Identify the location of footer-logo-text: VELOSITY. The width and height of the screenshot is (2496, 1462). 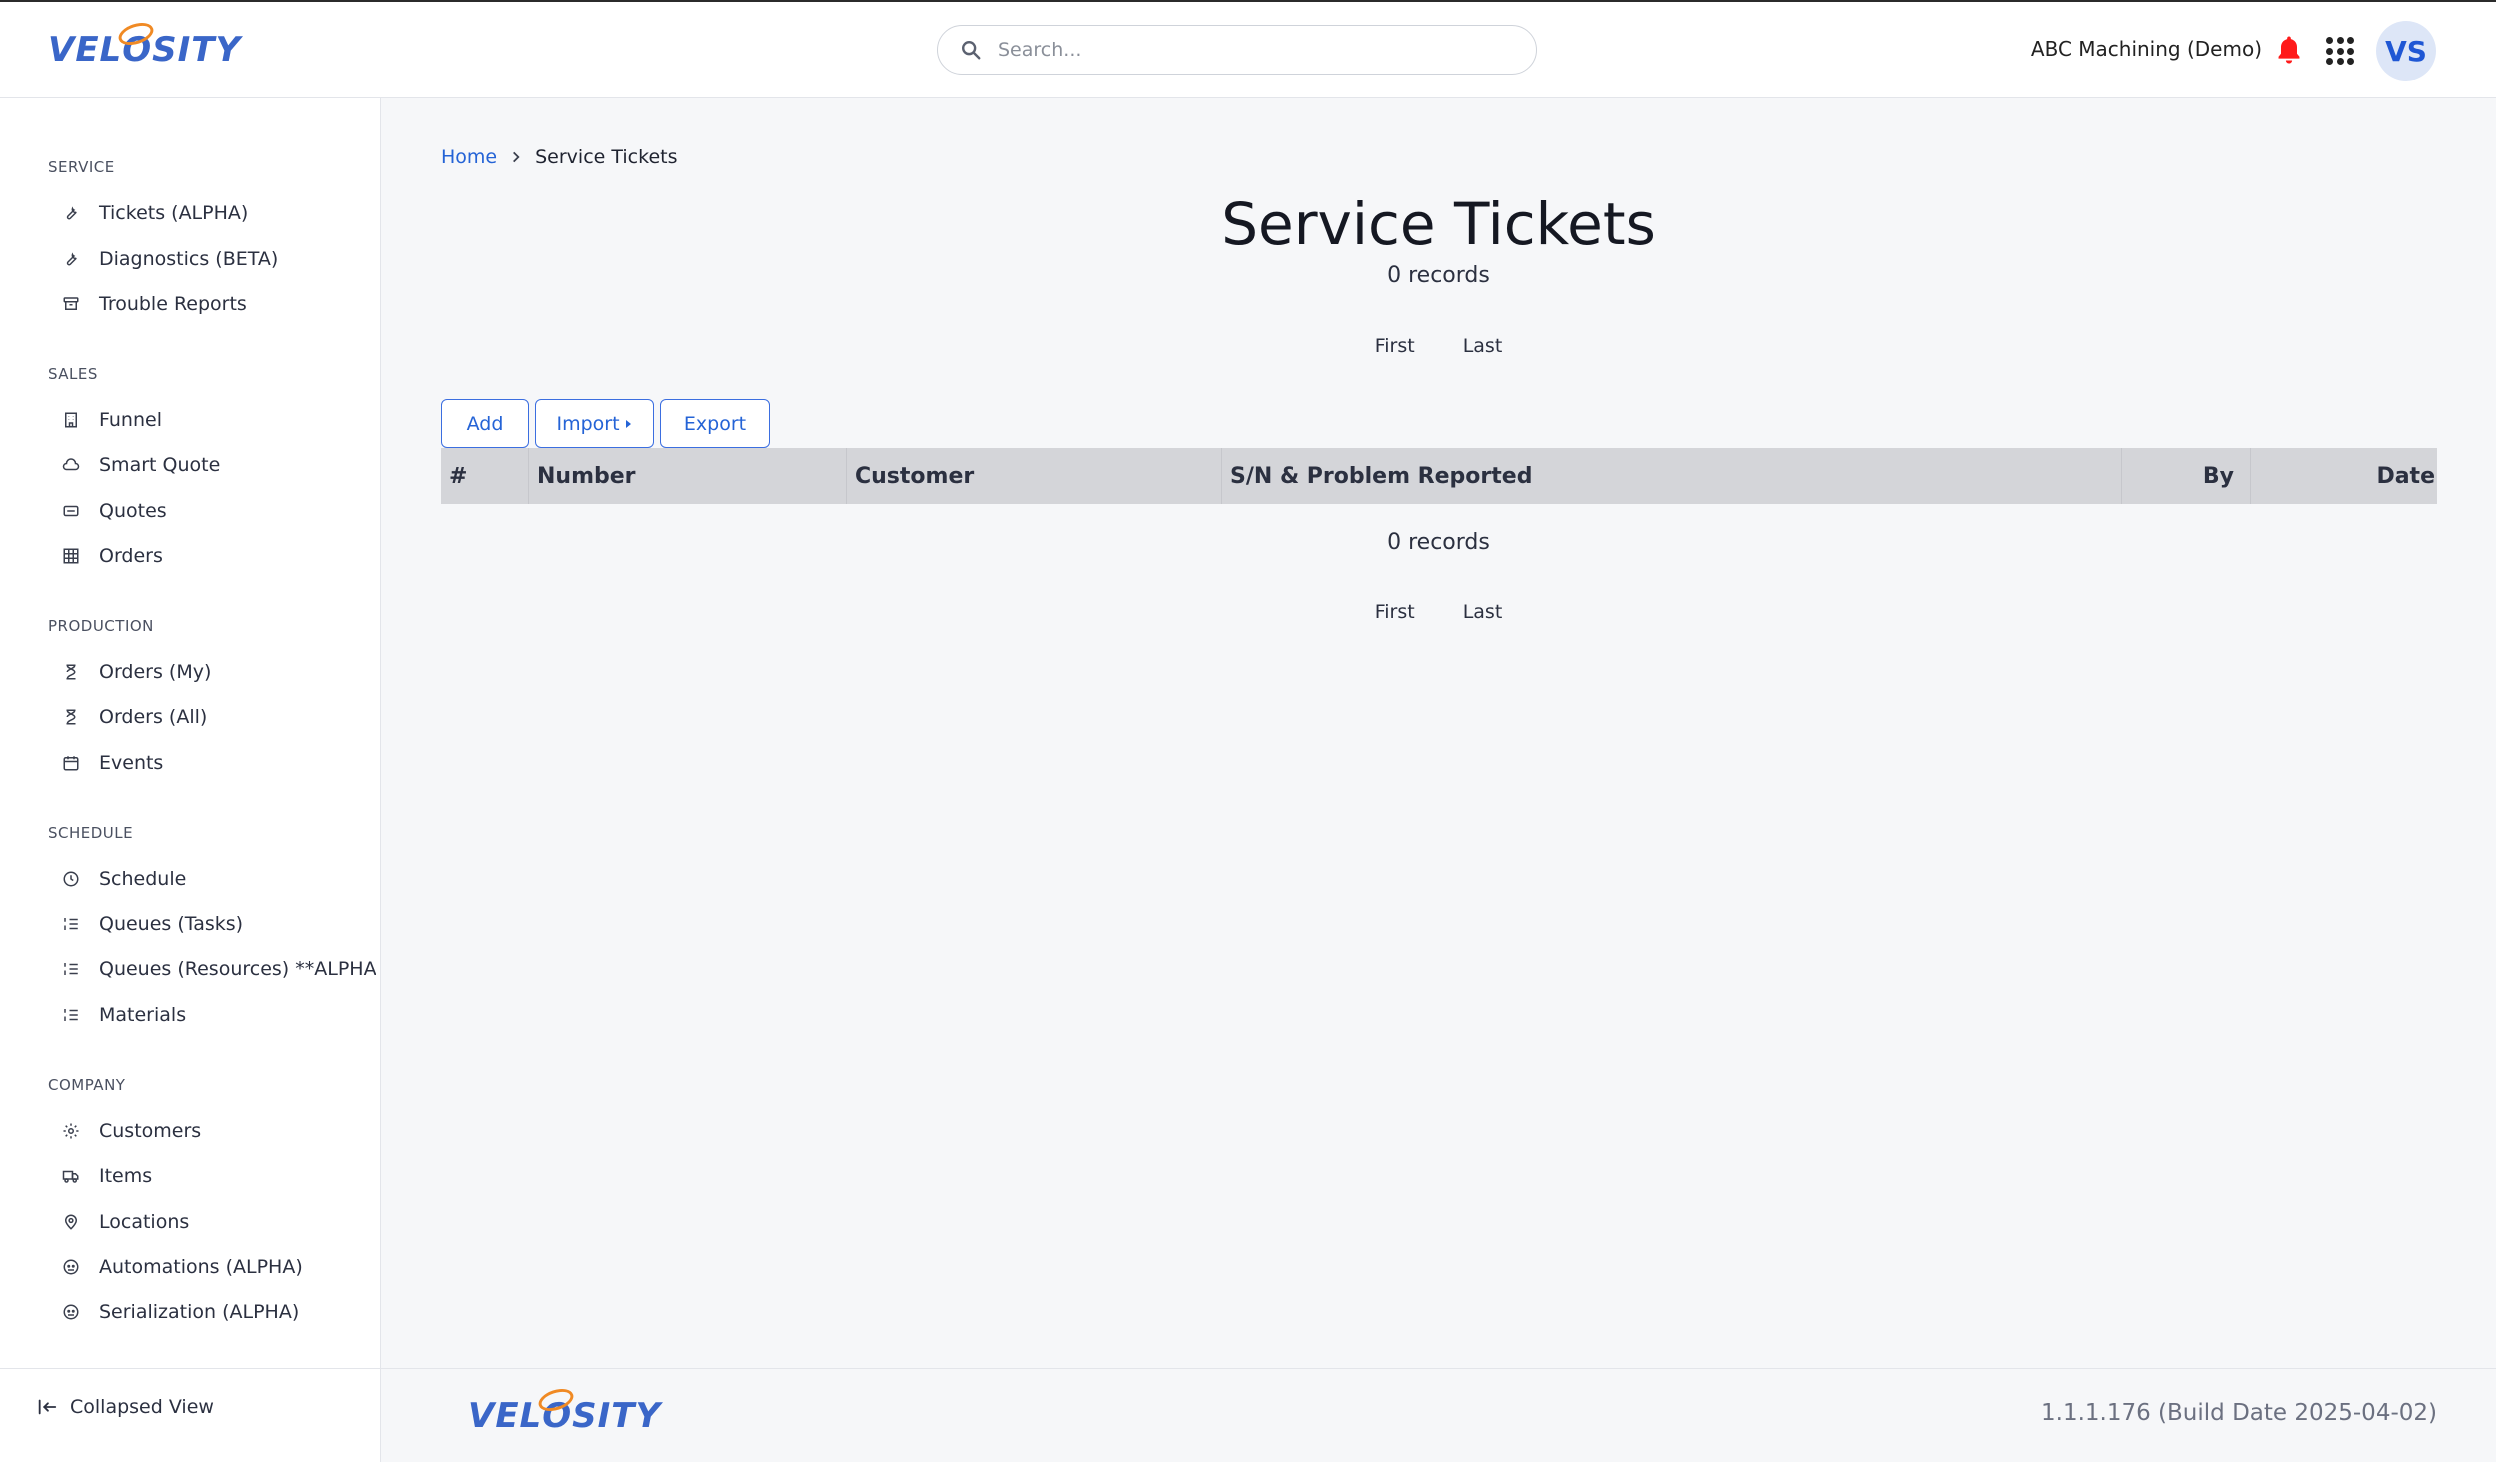
(565, 1416).